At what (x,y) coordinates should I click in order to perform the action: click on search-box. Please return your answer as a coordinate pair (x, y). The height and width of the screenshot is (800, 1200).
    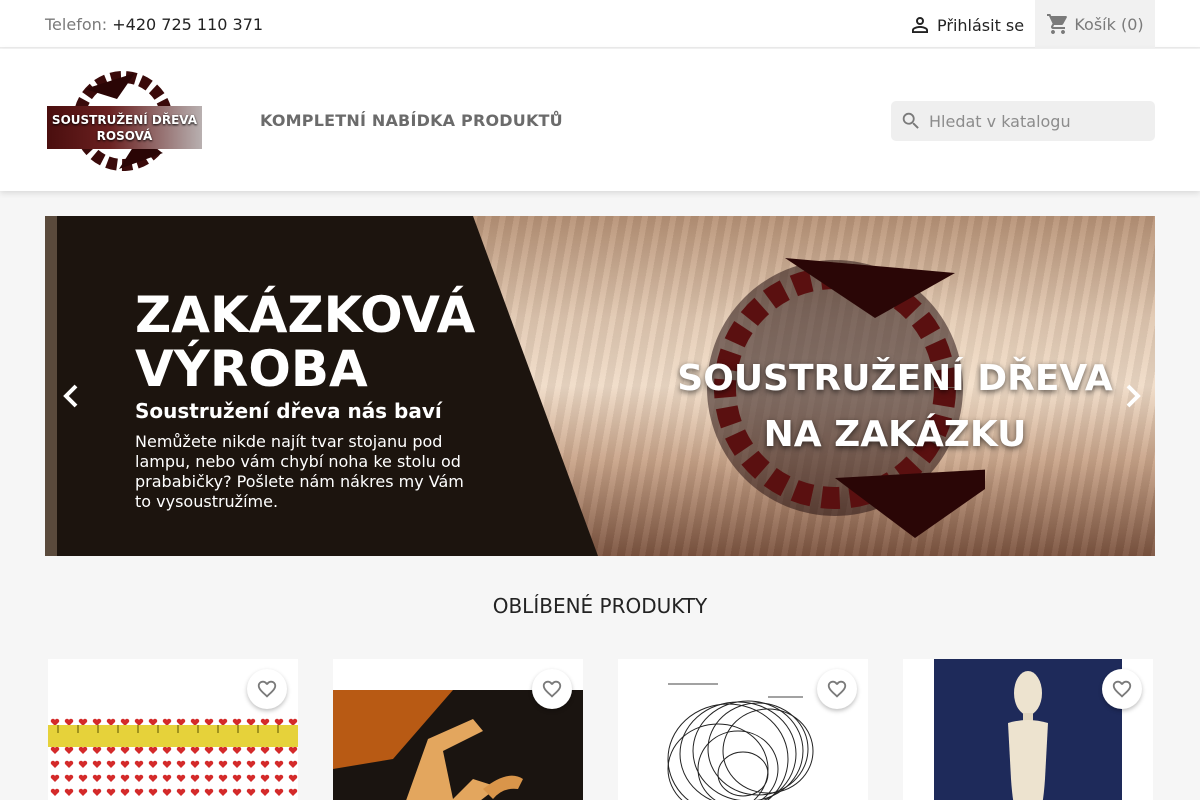
    Looking at the image, I should click on (1023, 121).